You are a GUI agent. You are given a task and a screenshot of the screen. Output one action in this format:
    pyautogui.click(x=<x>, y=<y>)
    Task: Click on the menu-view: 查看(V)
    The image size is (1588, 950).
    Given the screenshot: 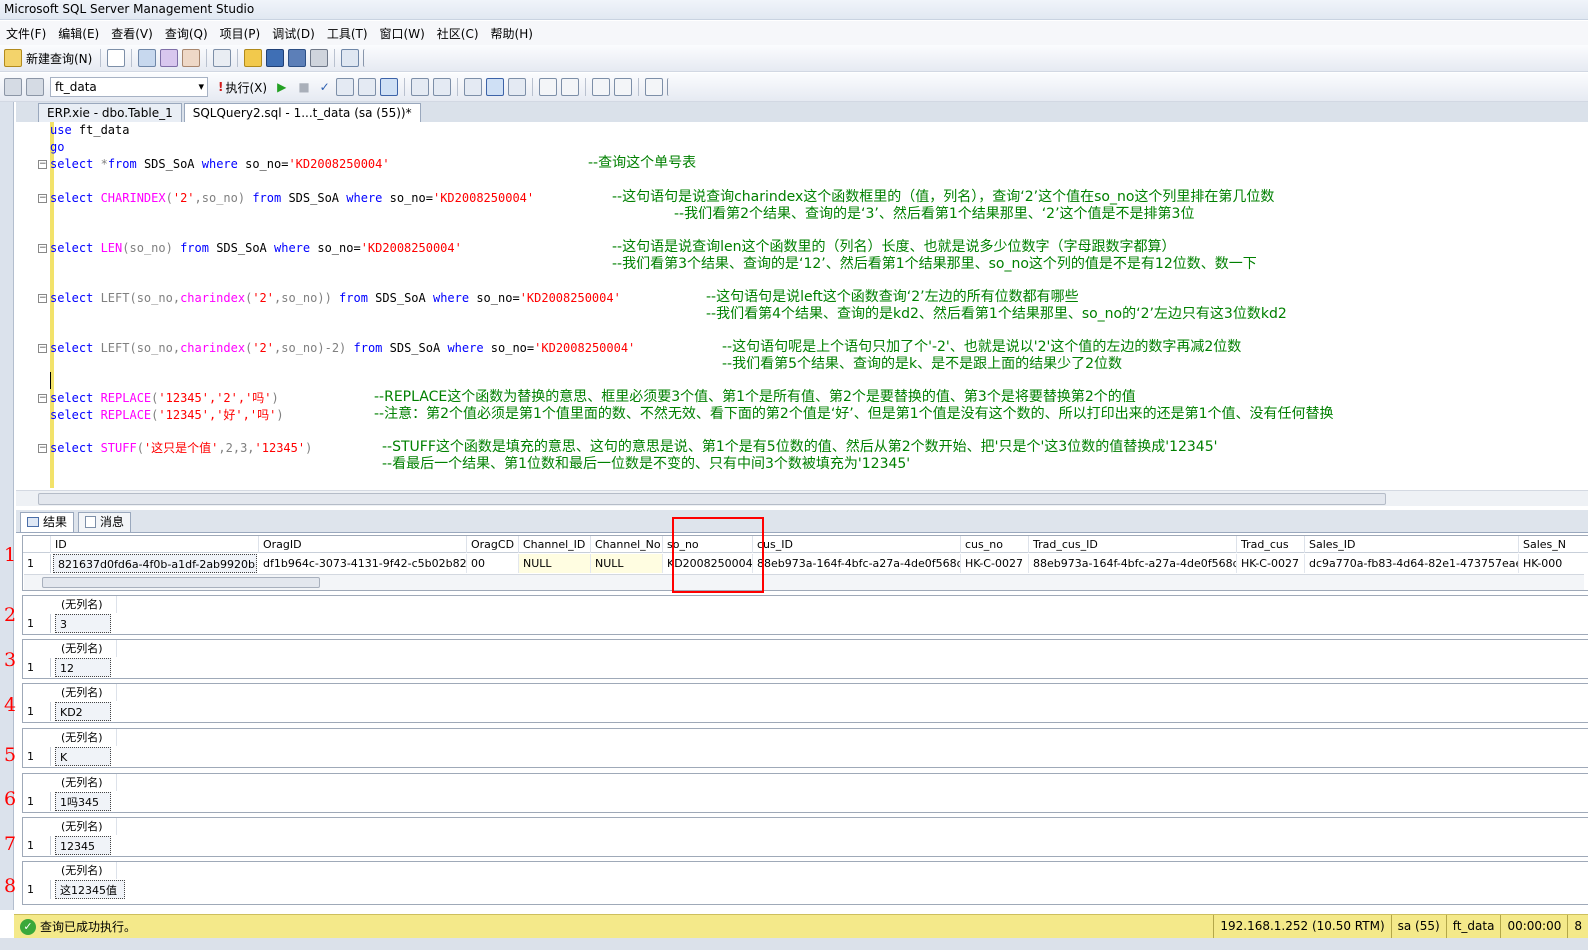 What is the action you would take?
    pyautogui.click(x=132, y=33)
    